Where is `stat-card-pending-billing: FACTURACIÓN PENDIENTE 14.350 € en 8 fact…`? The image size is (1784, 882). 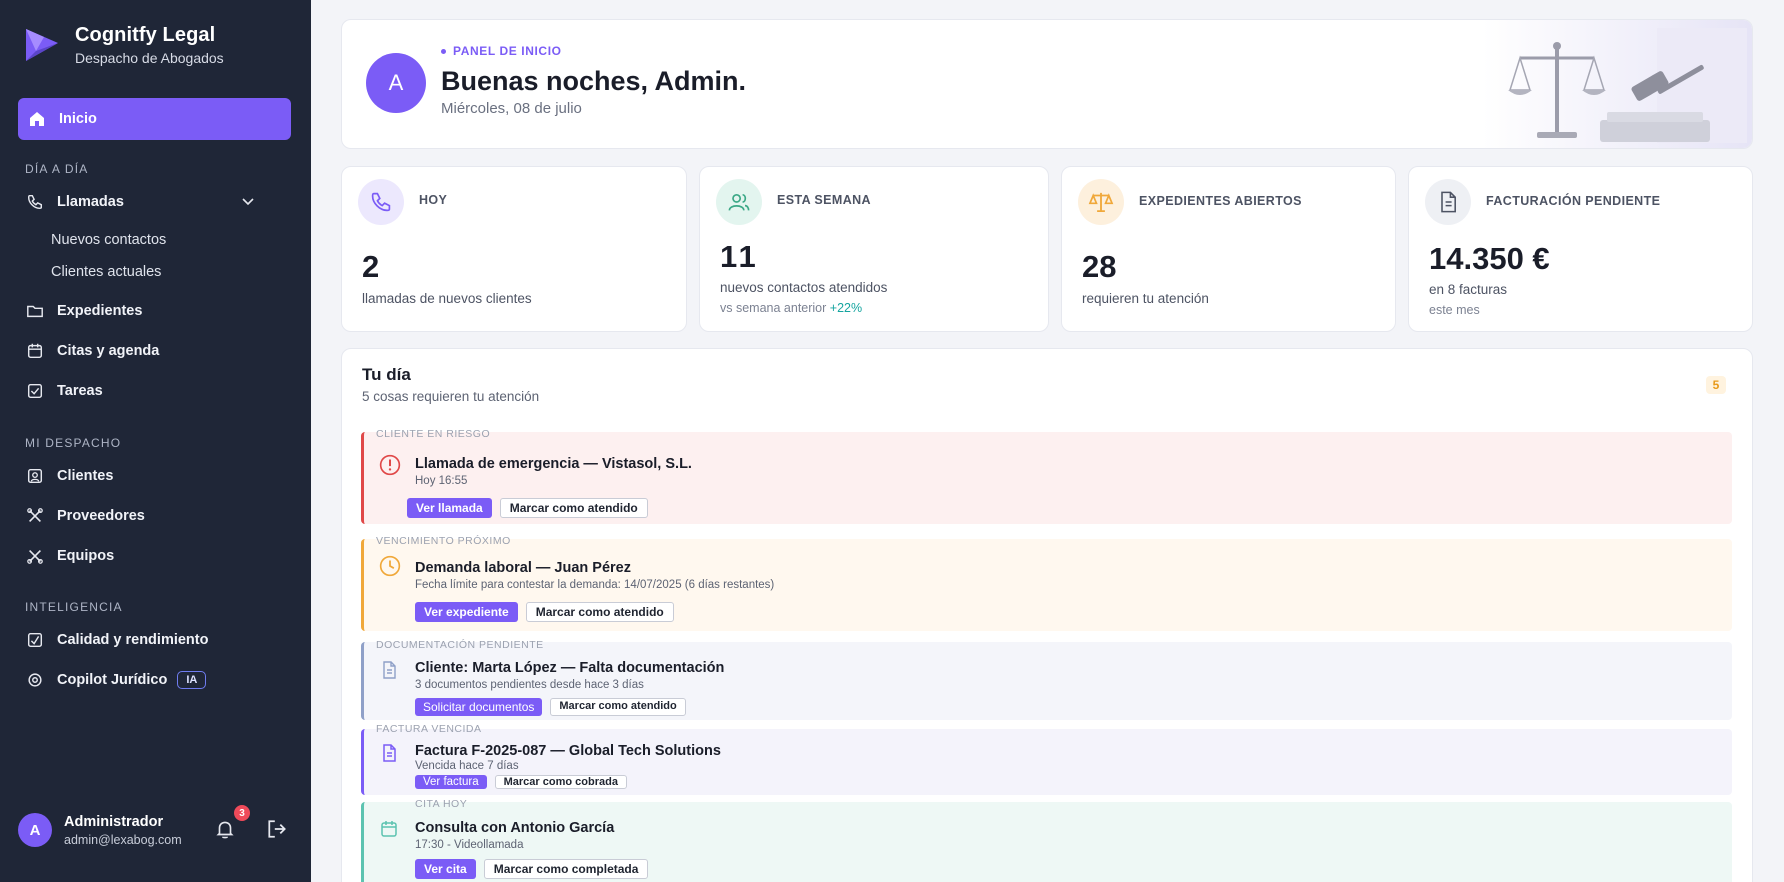
stat-card-pending-billing: FACTURACIÓN PENDIENTE 14.350 € en 8 fact… is located at coordinates (1580, 249).